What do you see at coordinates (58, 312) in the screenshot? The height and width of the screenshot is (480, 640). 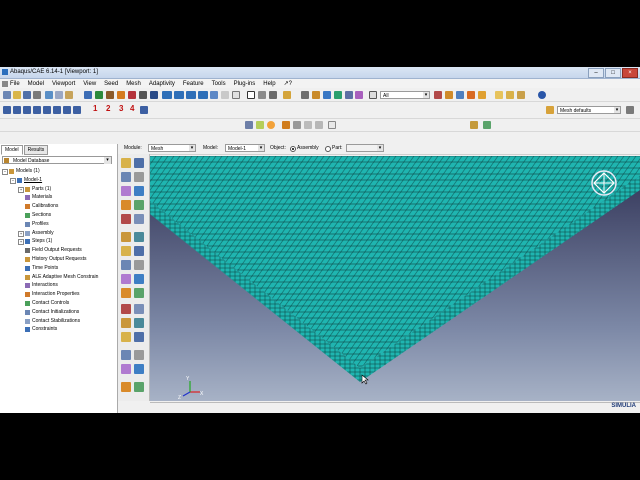 I see `tree-item: Contact Initializations` at bounding box center [58, 312].